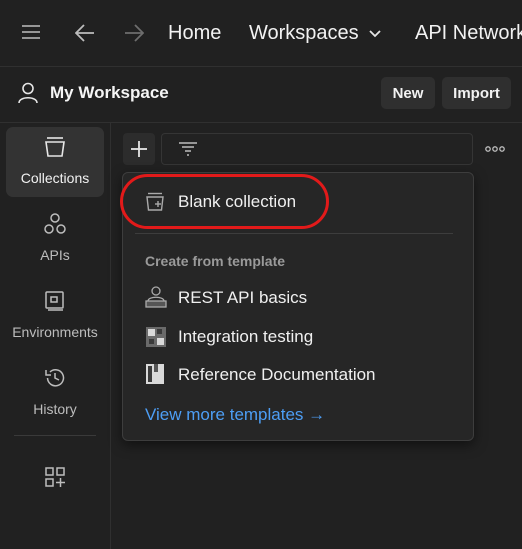  Describe the element at coordinates (55, 301) in the screenshot. I see `environments-icon` at that location.